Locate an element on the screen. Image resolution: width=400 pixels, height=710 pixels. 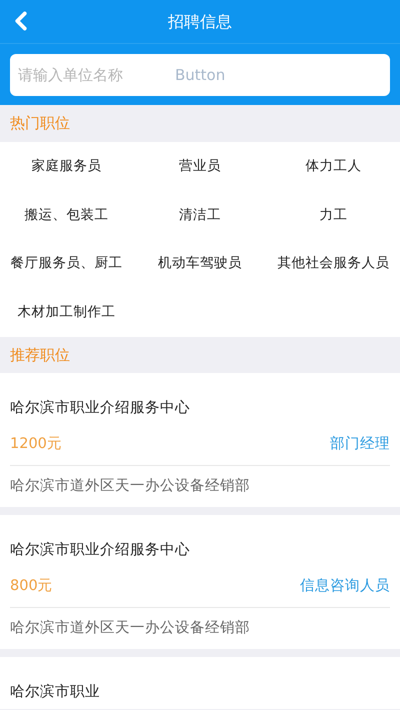
salary: 800元 is located at coordinates (31, 586).